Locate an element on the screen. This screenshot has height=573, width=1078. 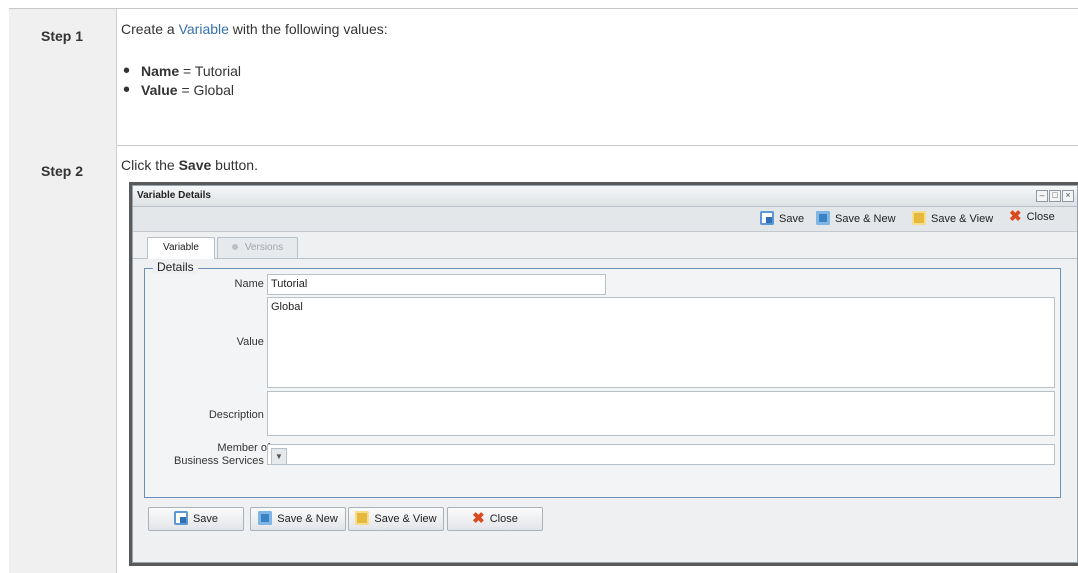
window-titlebar: Variable Details – □ × is located at coordinates (605, 196).